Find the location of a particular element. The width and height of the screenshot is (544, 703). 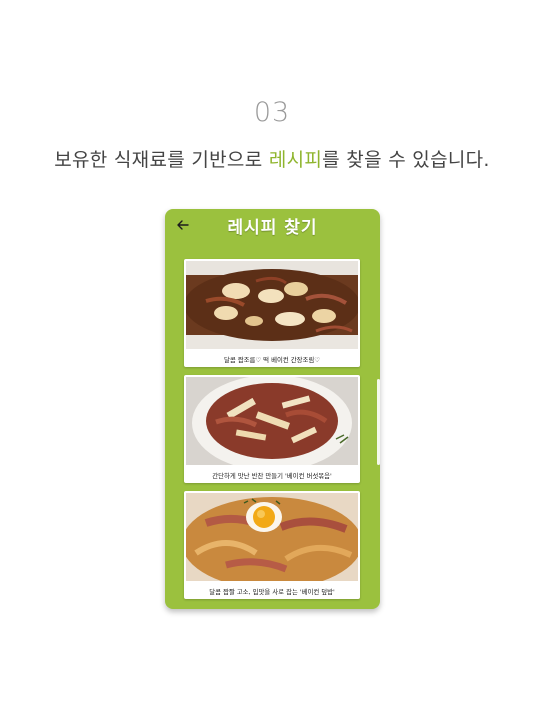

recipe-card: 달콤 짭짤 고소, 입맛을 사로 잡는 '베이컨 덮밥' is located at coordinates (272, 545).